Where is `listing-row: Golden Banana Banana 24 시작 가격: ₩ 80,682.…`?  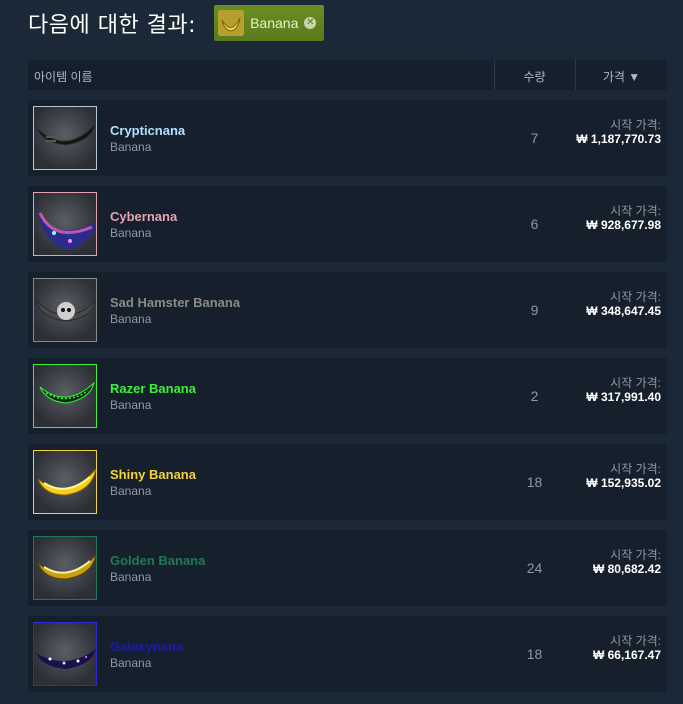 listing-row: Golden Banana Banana 24 시작 가격: ₩ 80,682.… is located at coordinates (347, 568).